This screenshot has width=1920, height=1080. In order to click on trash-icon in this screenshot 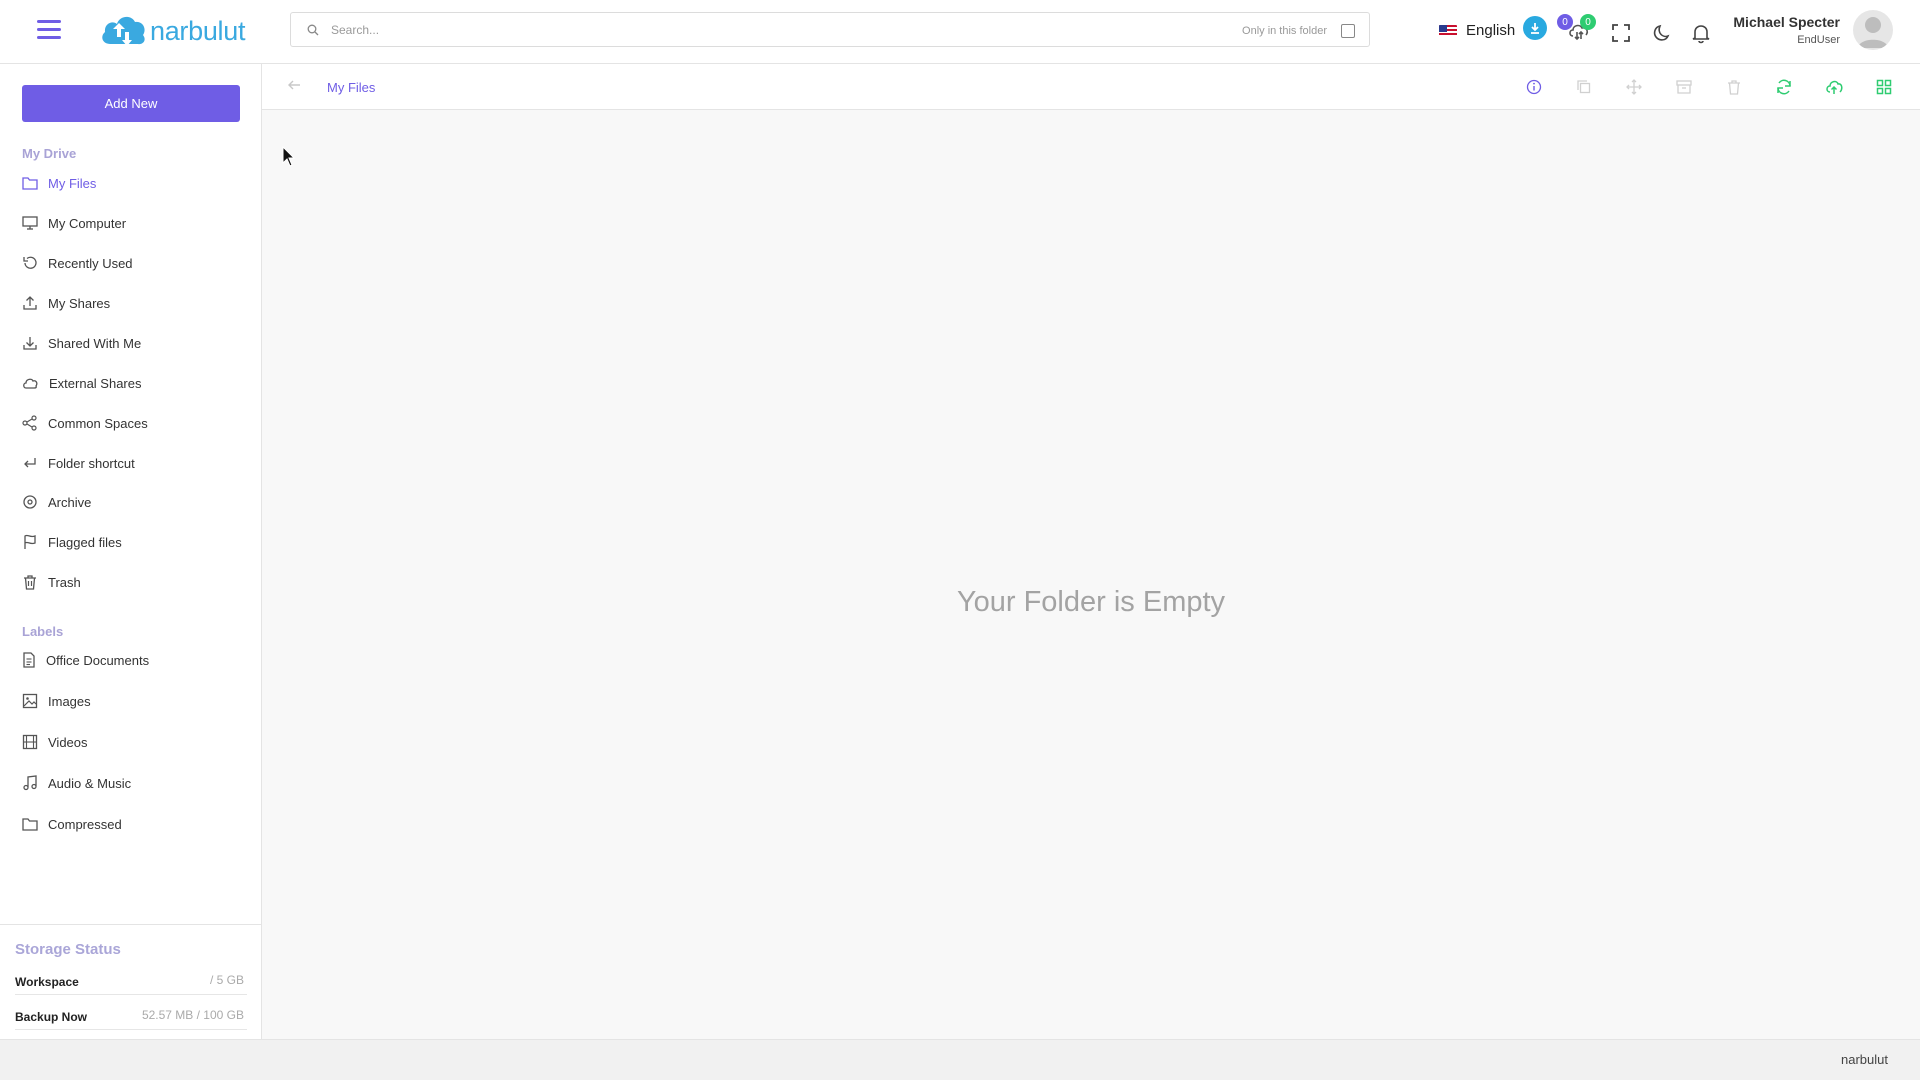, I will do `click(30, 582)`.